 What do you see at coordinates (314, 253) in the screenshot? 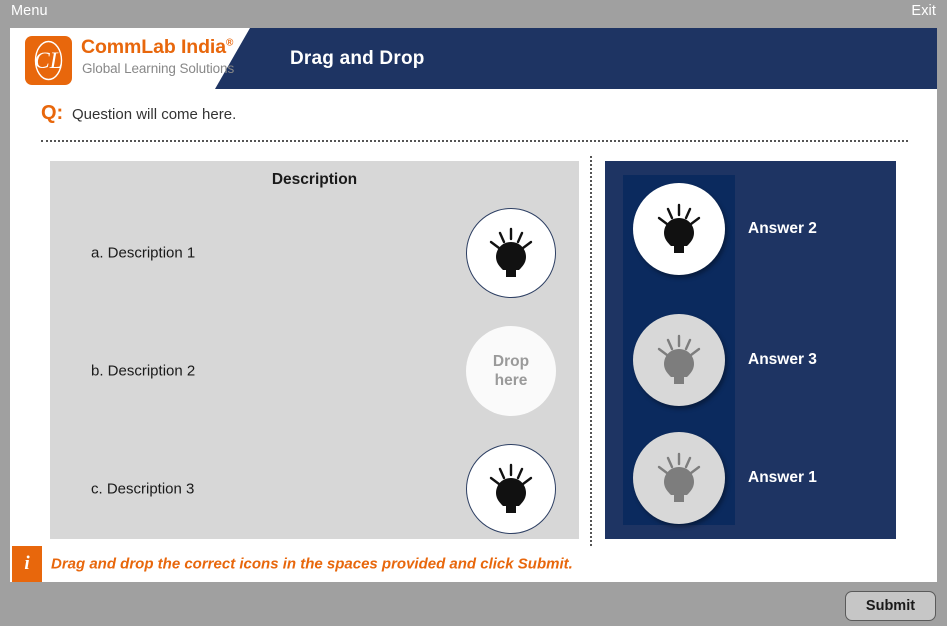
I see `description-row: a. Description 1` at bounding box center [314, 253].